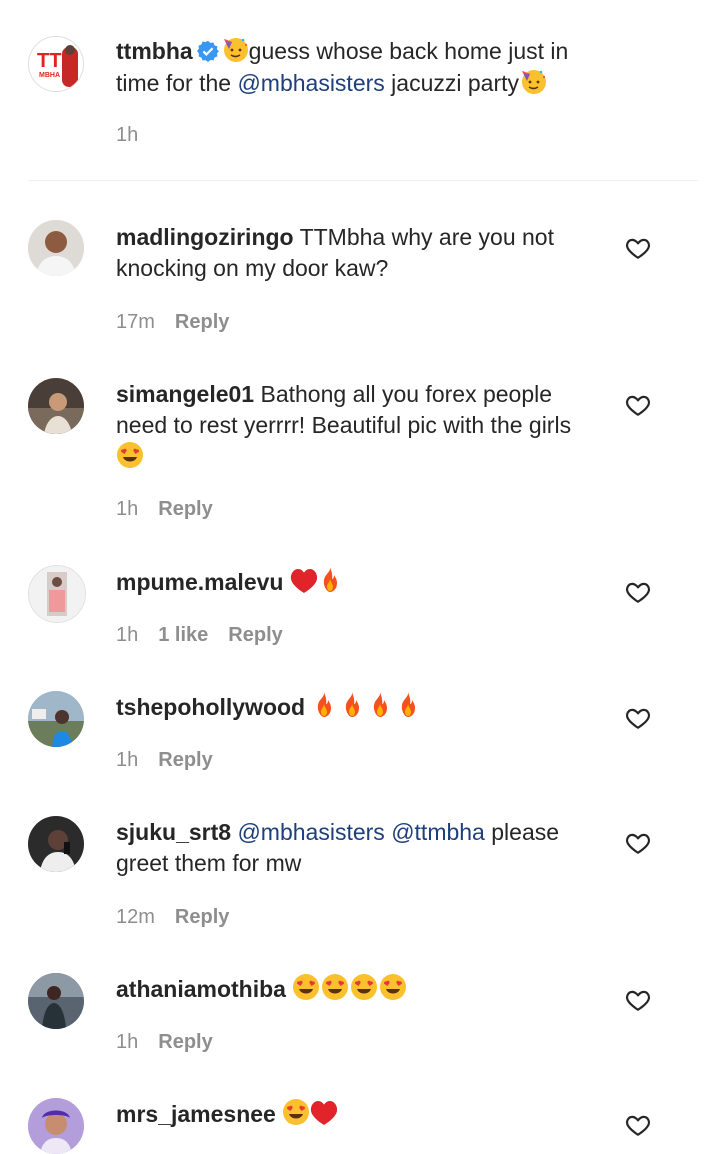  Describe the element at coordinates (154, 51) in the screenshot. I see `caption-username: ttmbha` at that location.